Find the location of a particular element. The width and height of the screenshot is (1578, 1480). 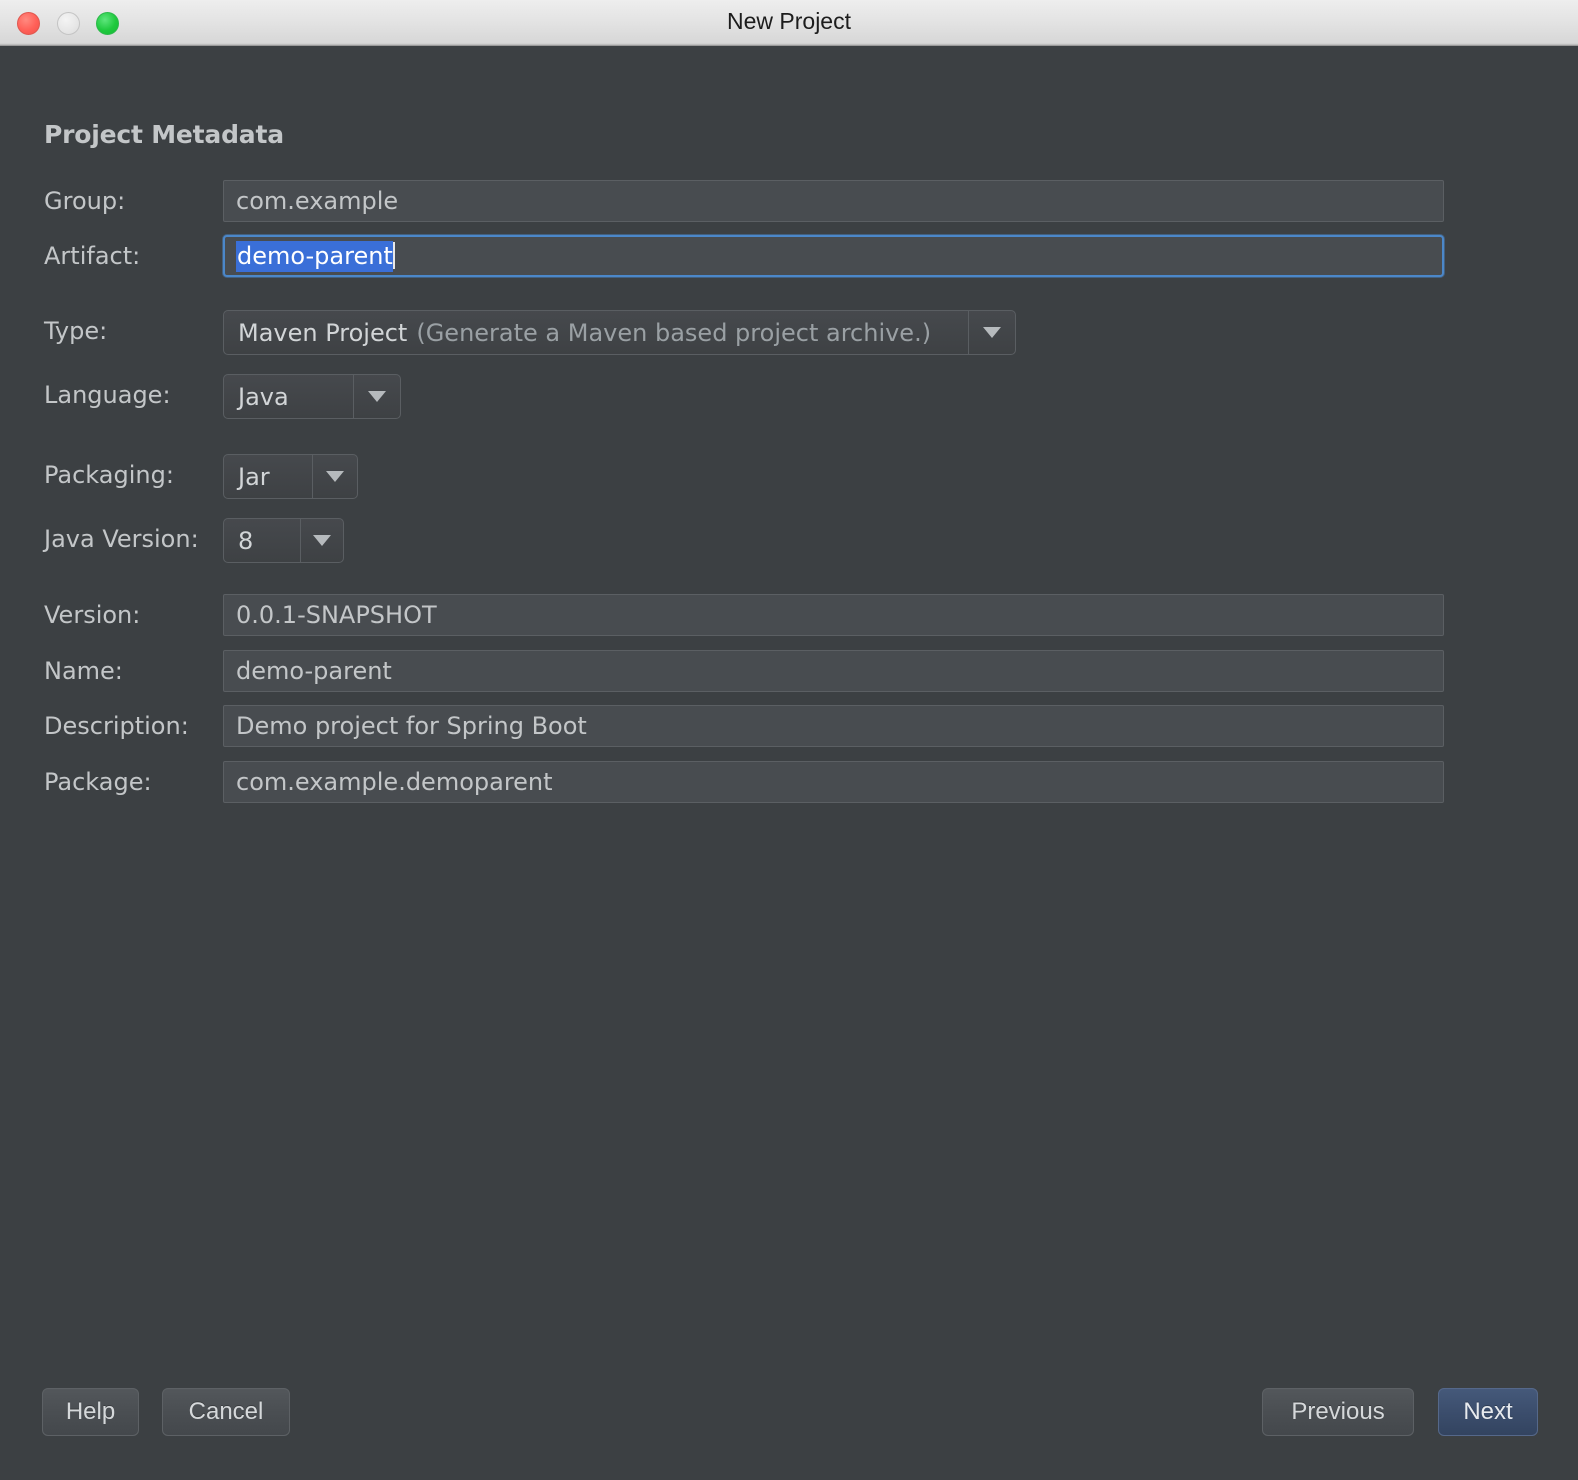

group-input: com.example is located at coordinates (833, 201).